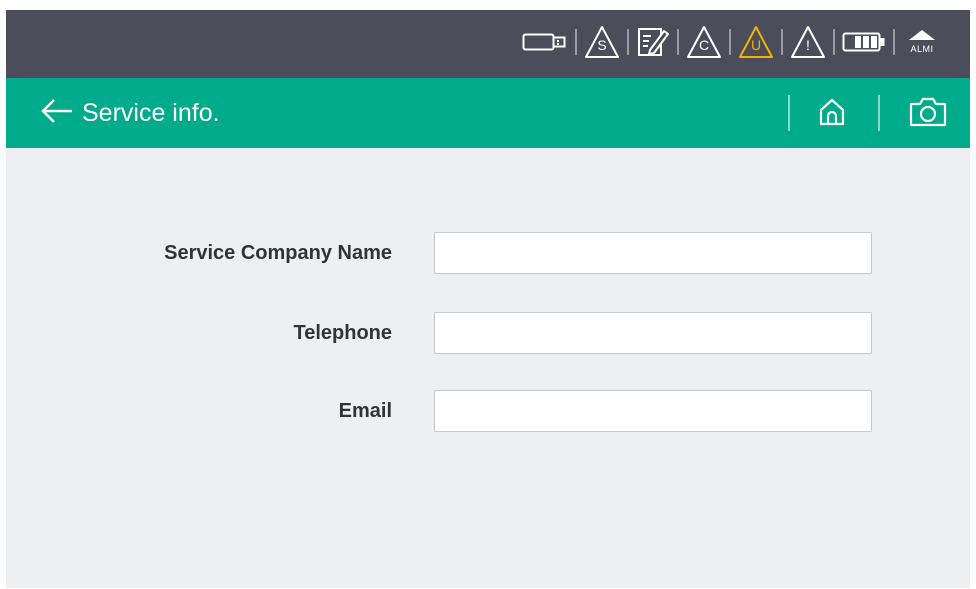  I want to click on status-icons: S C U ! ALMI, so click(732, 42).